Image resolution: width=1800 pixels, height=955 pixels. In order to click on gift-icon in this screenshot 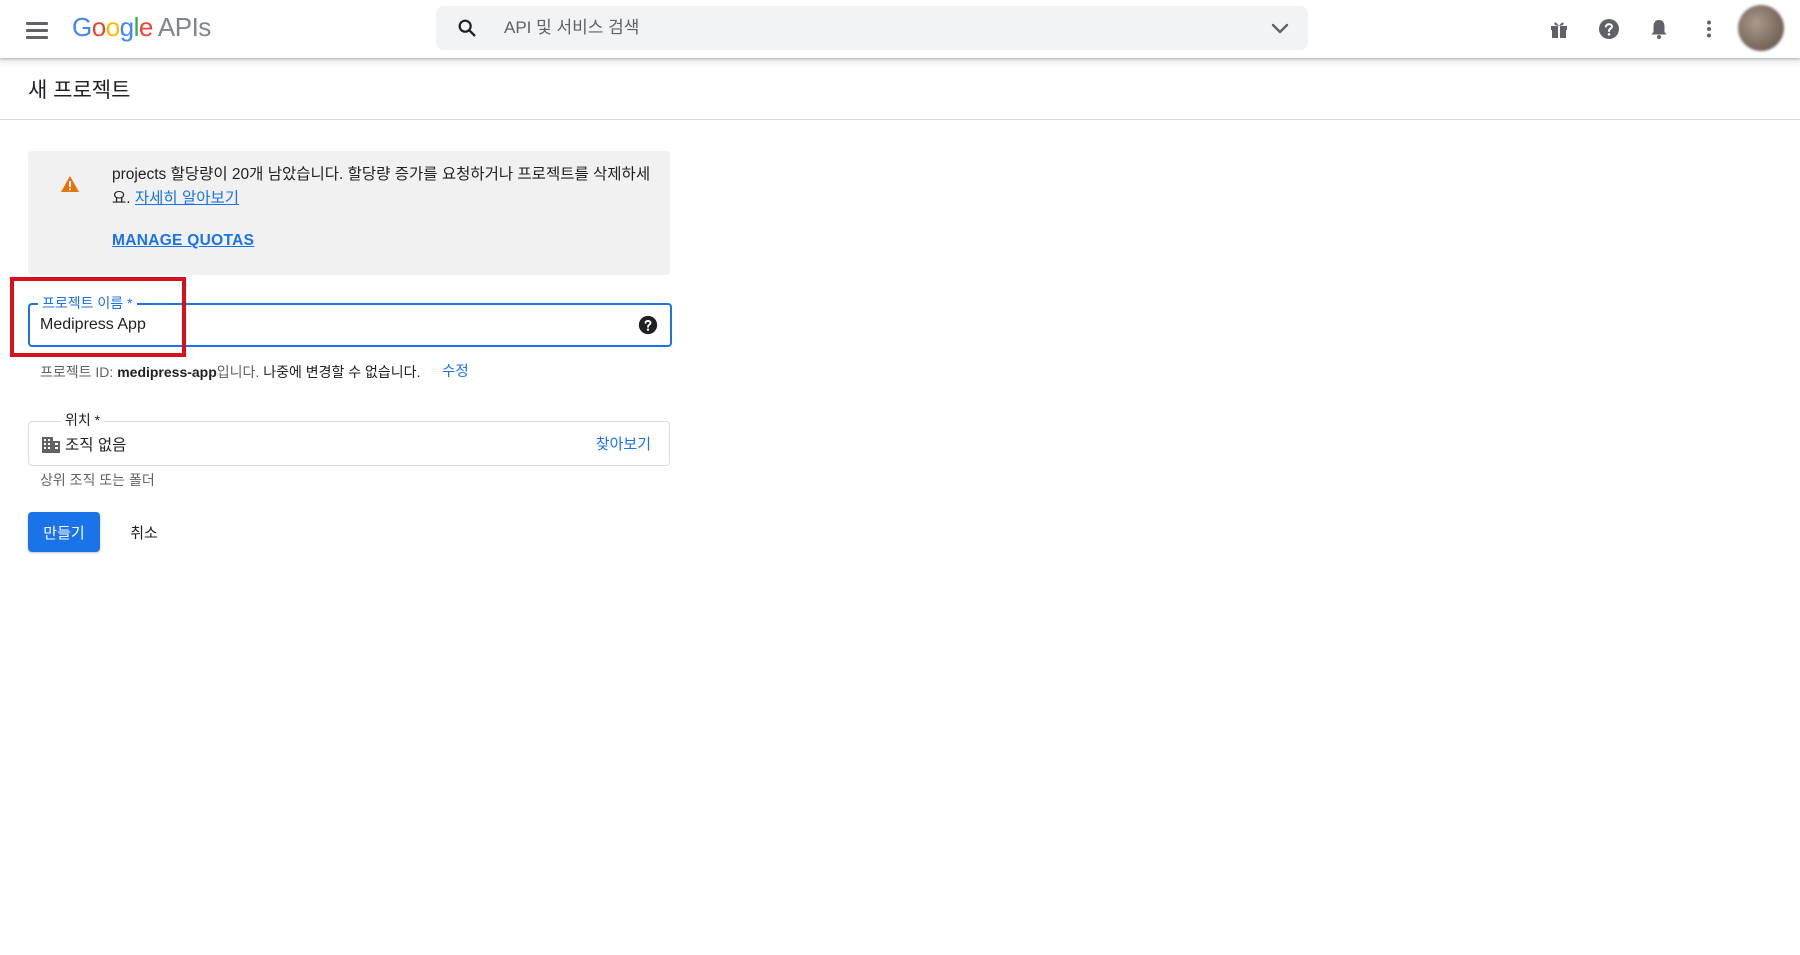, I will do `click(1559, 29)`.